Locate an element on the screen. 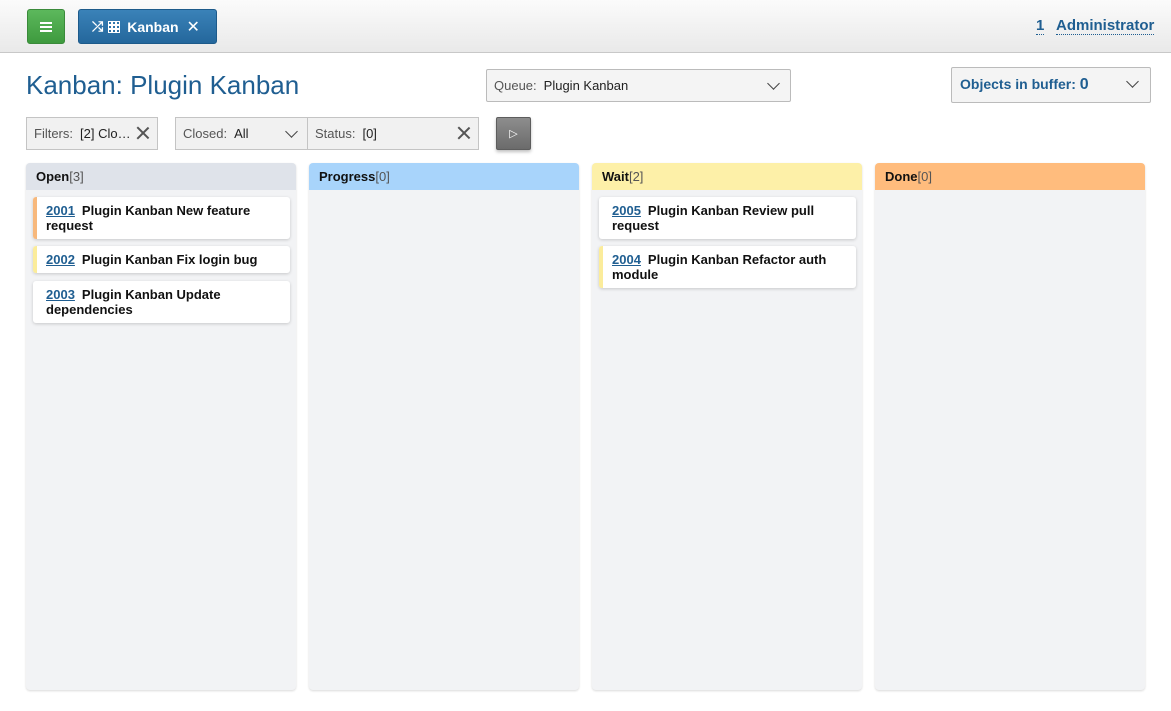 The height and width of the screenshot is (711, 1171). closed-select: Closed: All is located at coordinates (241, 133).